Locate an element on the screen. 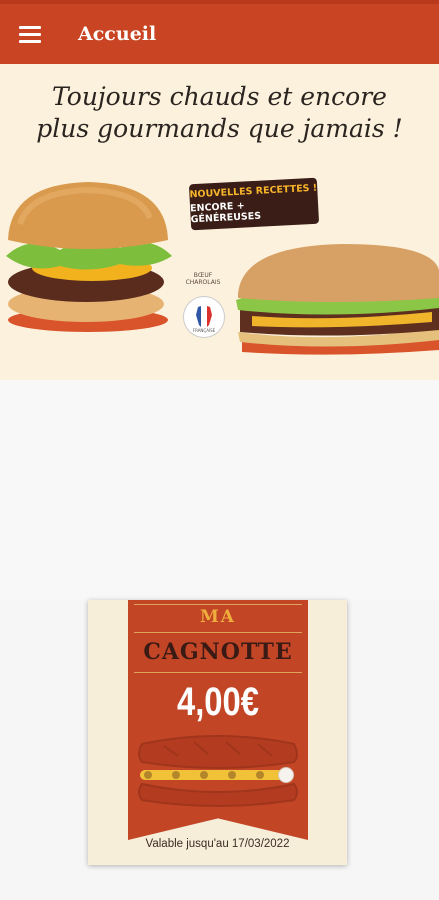 This screenshot has width=439, height=900. sandwich-image is located at coordinates (337, 299).